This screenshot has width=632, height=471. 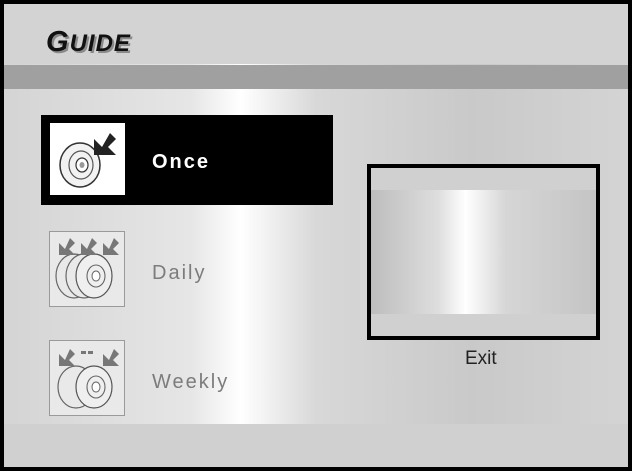 What do you see at coordinates (58, 42) in the screenshot?
I see `title-initial: G` at bounding box center [58, 42].